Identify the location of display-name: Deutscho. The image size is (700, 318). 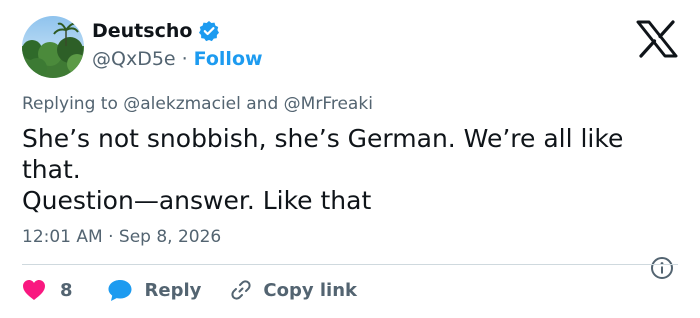
(142, 31).